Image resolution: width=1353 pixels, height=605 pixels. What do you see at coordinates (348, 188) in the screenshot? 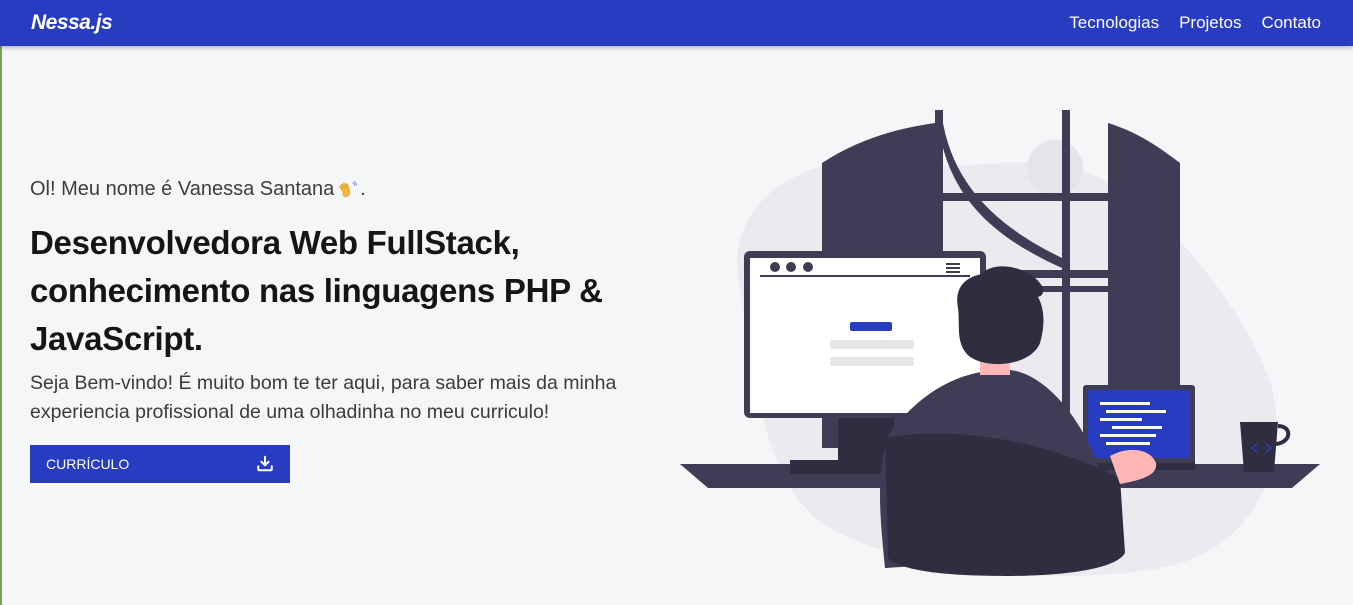
I see `waving-hand-icon` at bounding box center [348, 188].